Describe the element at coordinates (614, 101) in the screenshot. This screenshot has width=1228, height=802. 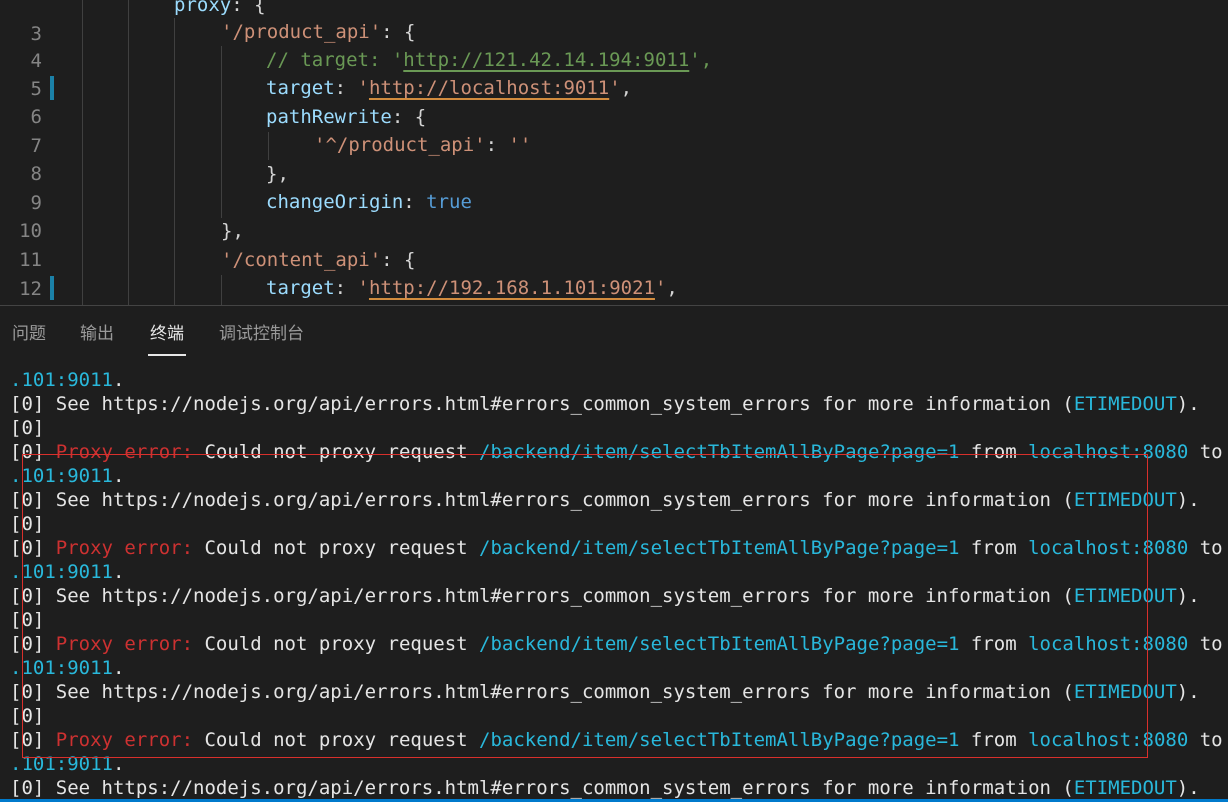
I see `code-line: 6 target: 'http://localhost:9011',` at that location.